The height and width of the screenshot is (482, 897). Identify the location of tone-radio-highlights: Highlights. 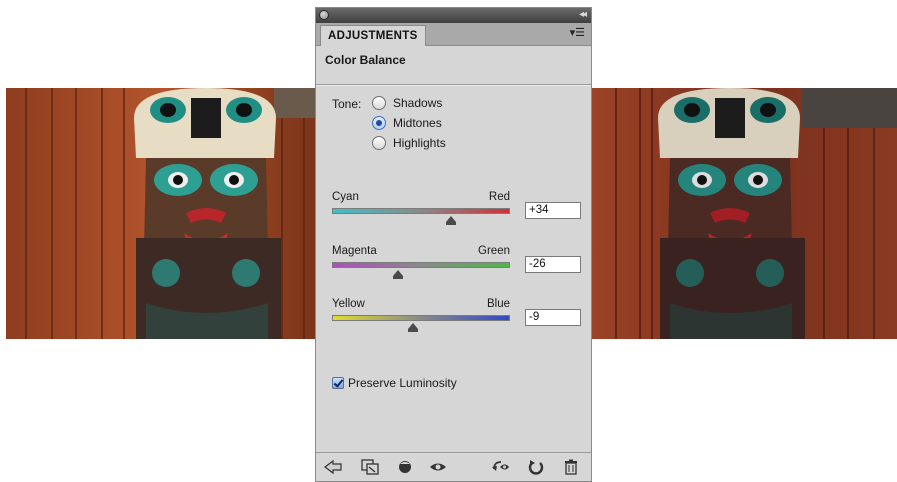
(409, 143).